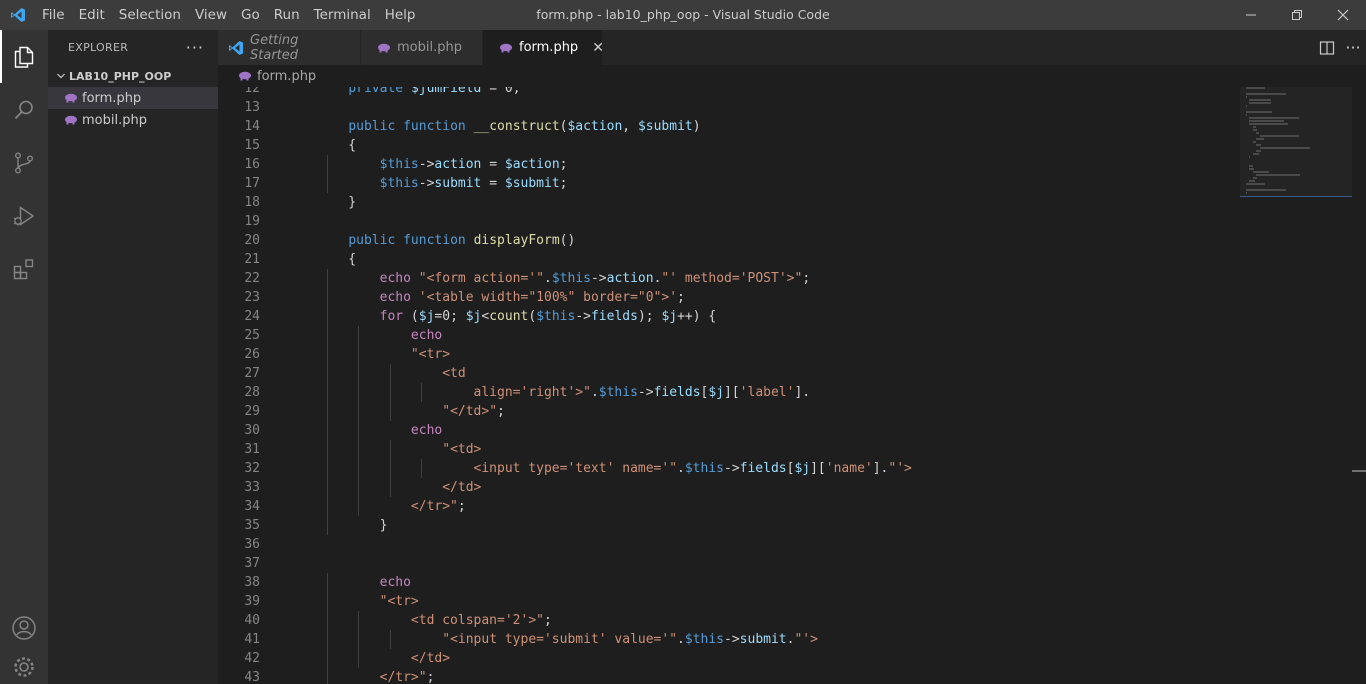  I want to click on line-number: 14, so click(252, 126).